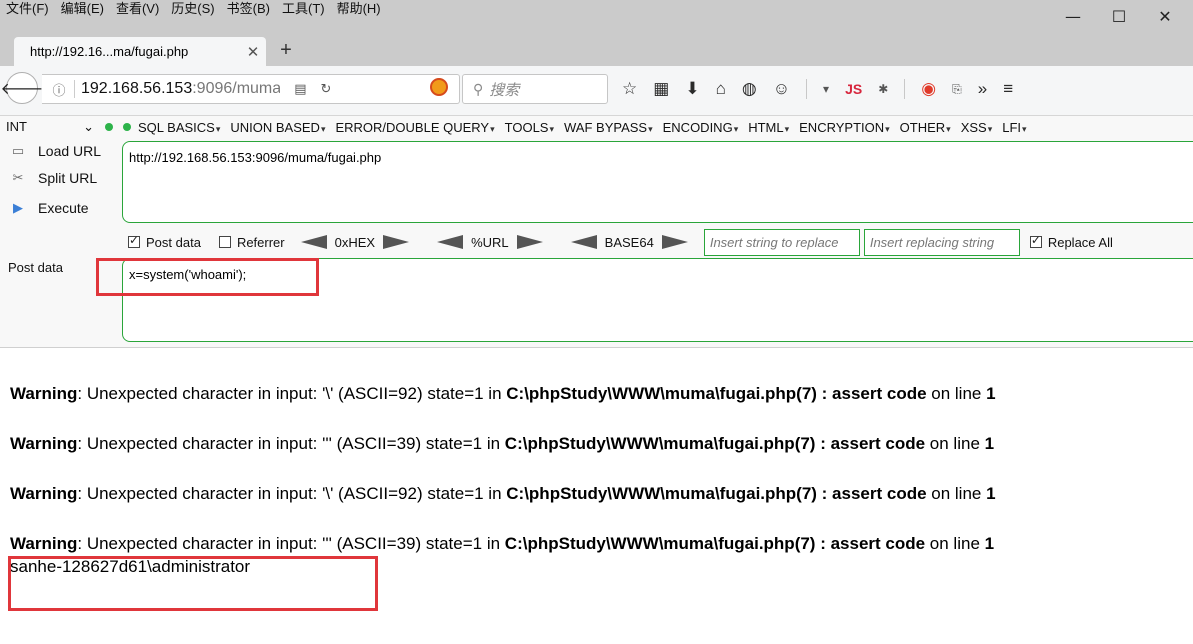  I want to click on highlight-post-data, so click(207, 277).